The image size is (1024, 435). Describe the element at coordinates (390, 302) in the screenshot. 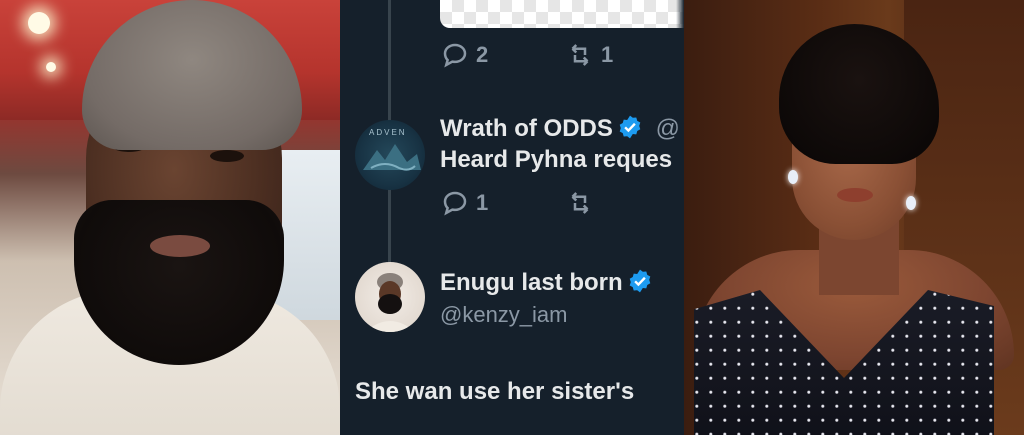

I see `avatar-portrait` at that location.